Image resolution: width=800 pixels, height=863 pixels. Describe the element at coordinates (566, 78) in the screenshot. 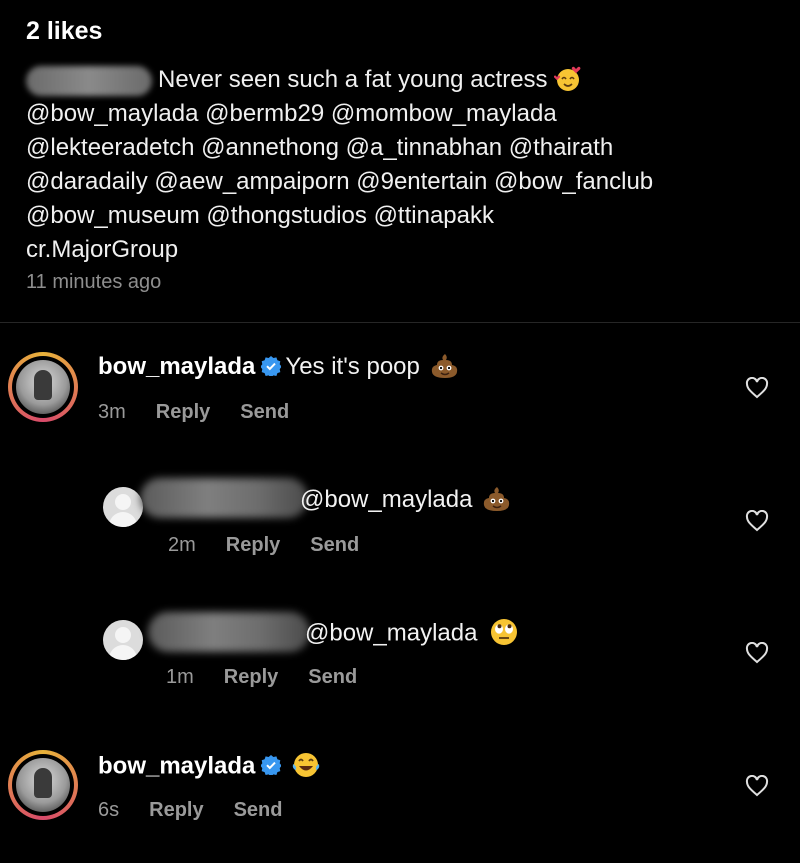

I see `smiling-hearts-emoji` at that location.